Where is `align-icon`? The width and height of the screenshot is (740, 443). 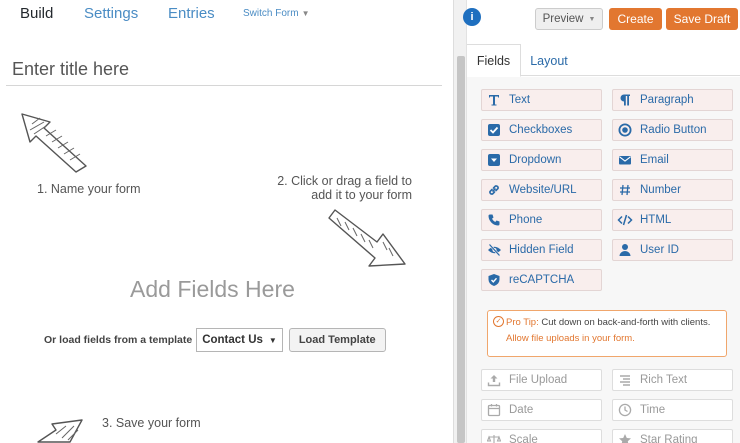
align-icon is located at coordinates (625, 380).